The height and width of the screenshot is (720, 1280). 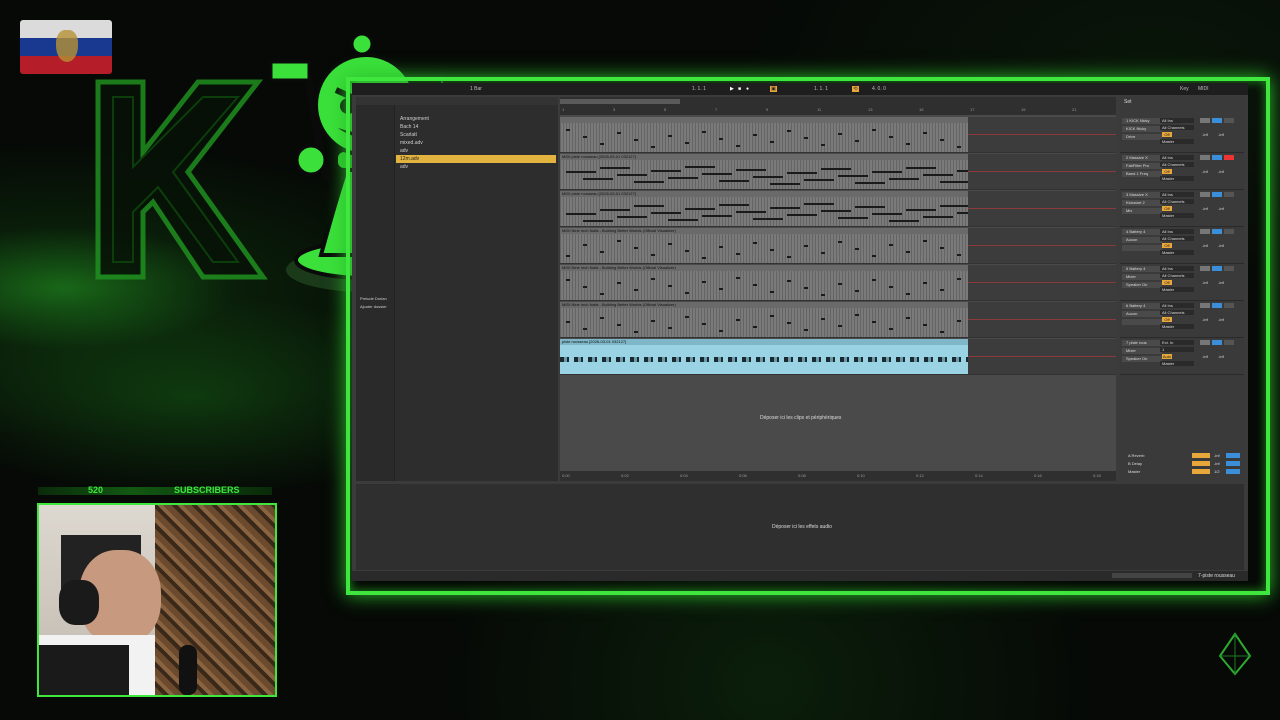 I want to click on loop-start: 1. 1. 1, so click(x=821, y=89).